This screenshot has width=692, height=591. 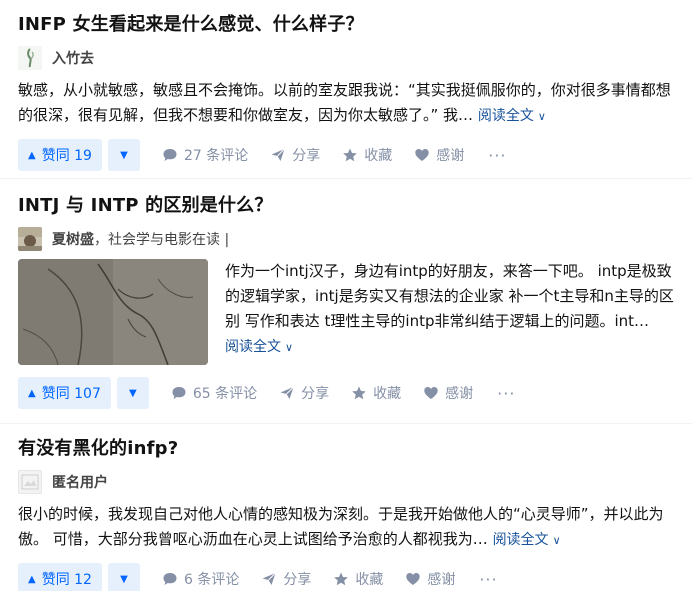 What do you see at coordinates (346, 393) in the screenshot?
I see `action-bar: ▲ 赞同 107 ▼ 65 条评论 分享 收藏 感谢 ···` at bounding box center [346, 393].